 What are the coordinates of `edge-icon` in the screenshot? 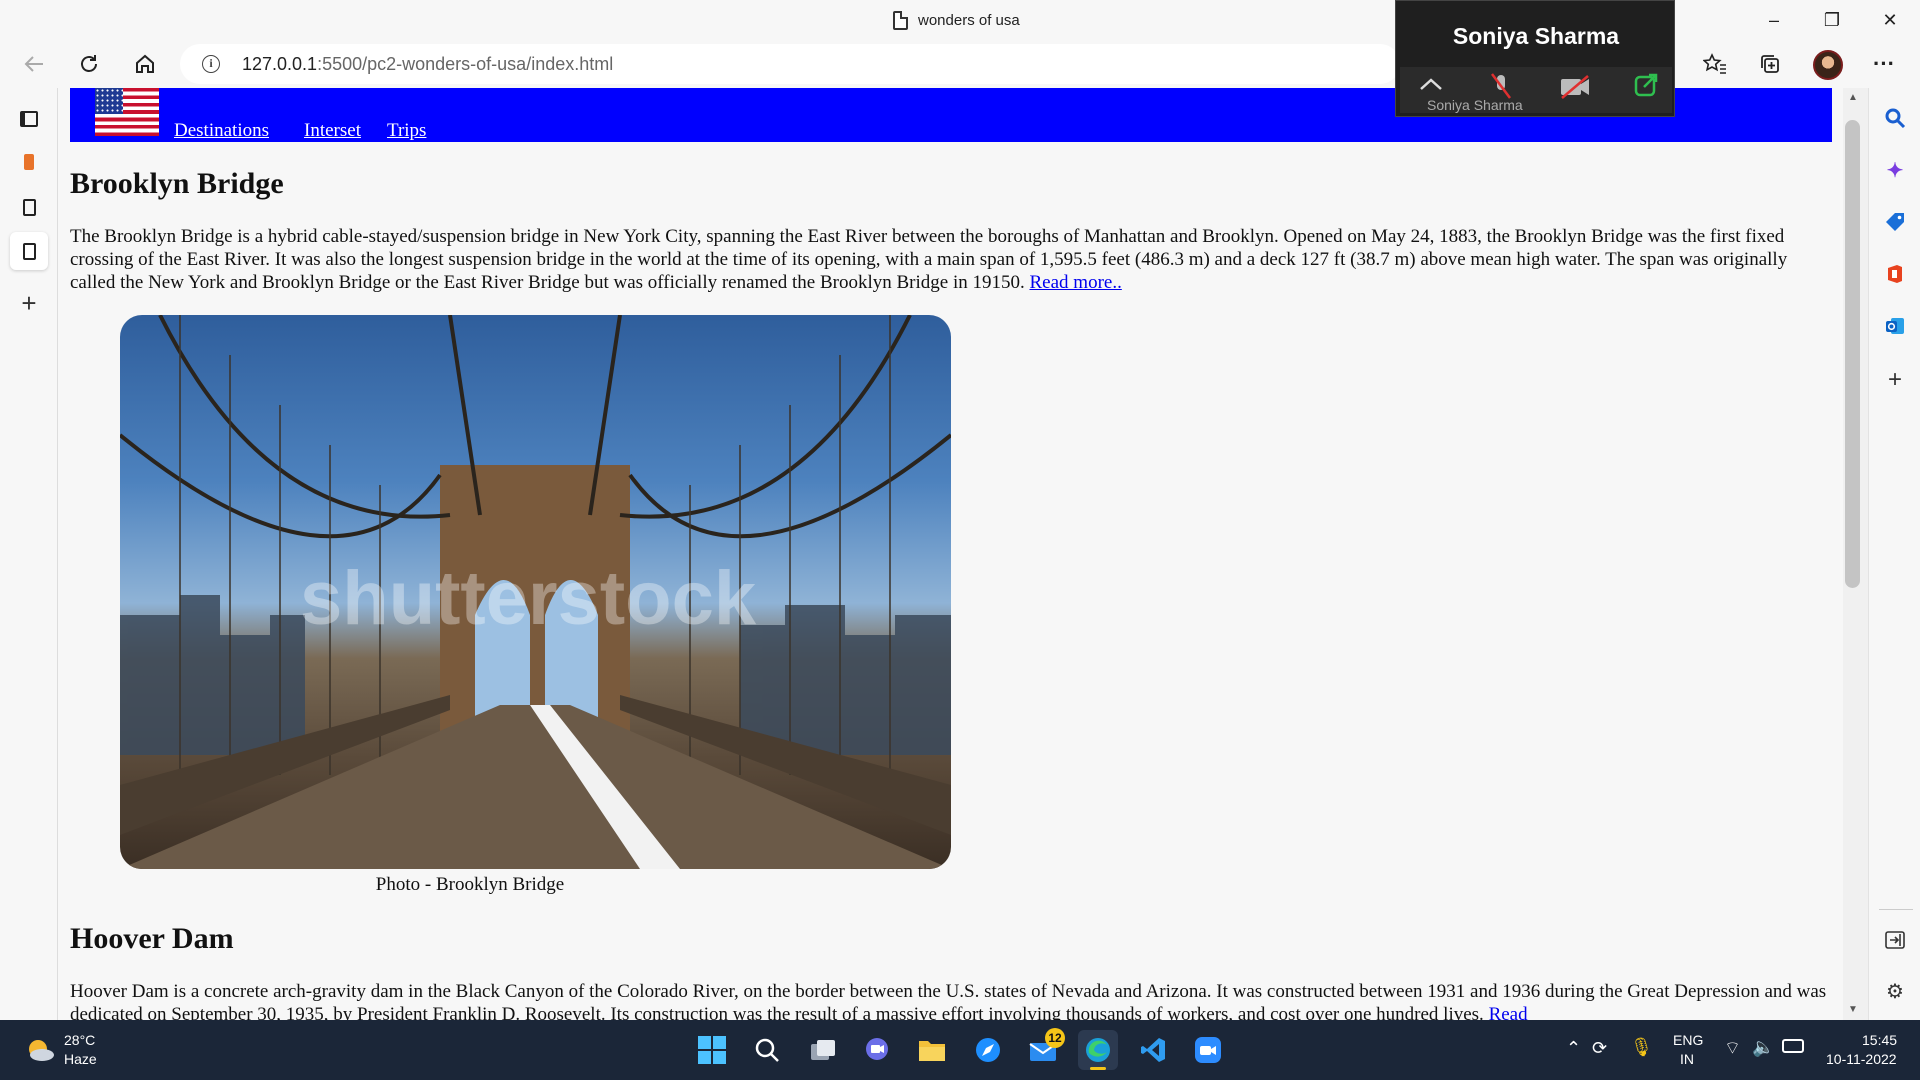 It's located at (1098, 1050).